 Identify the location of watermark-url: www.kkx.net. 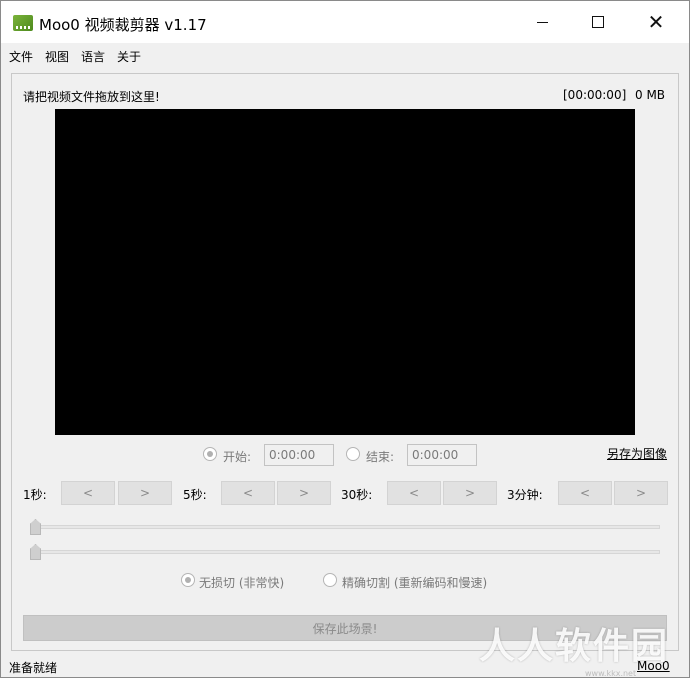
(611, 673).